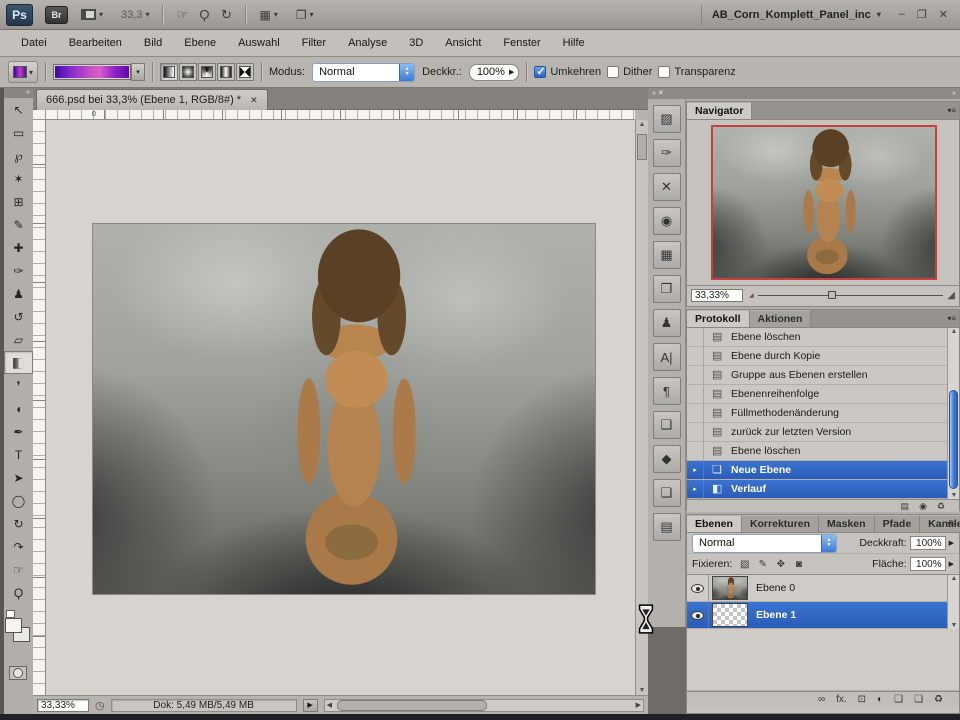  I want to click on scroll-left-icon: ◀, so click(329, 705).